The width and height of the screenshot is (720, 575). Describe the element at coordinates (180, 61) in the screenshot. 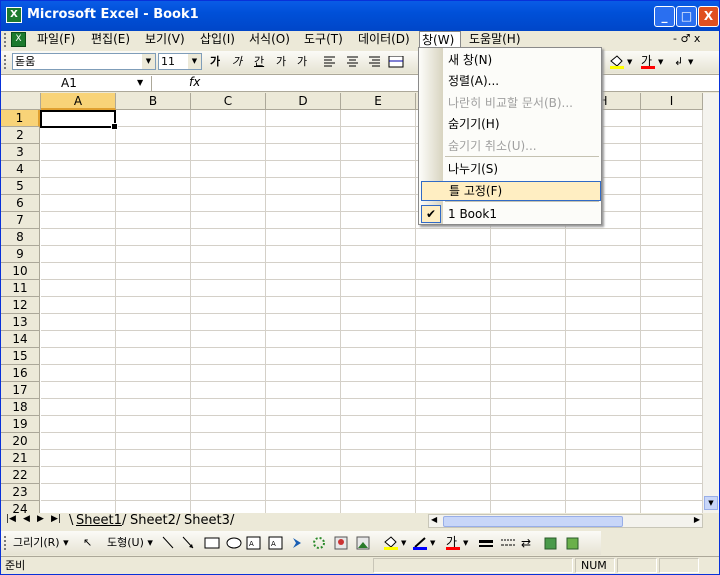

I see `font-size-select: 11 ▼` at that location.